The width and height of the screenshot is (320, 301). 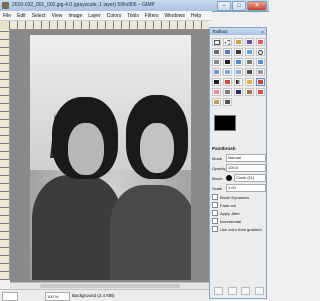 What do you see at coordinates (216, 62) in the screenshot?
I see `measure-icon` at bounding box center [216, 62].